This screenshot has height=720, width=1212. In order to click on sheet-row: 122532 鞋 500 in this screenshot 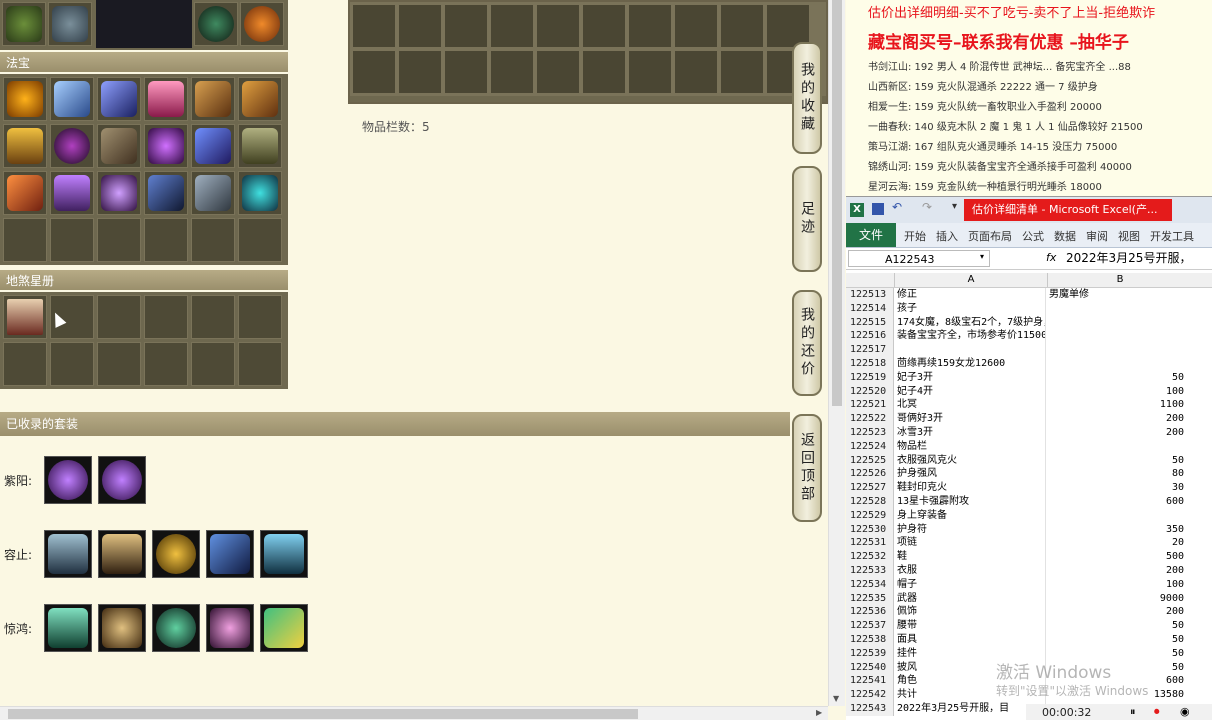, I will do `click(1029, 557)`.